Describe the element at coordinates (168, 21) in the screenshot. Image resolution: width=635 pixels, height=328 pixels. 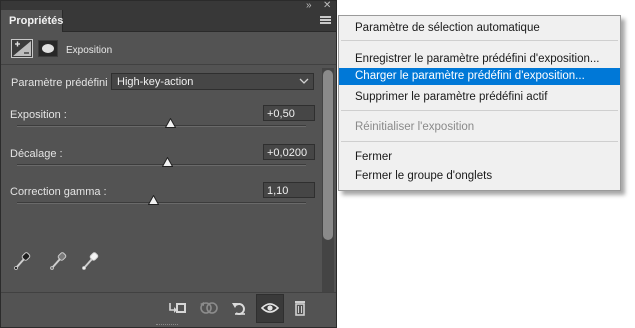
I see `panel-tab-bar: Propriétés` at that location.